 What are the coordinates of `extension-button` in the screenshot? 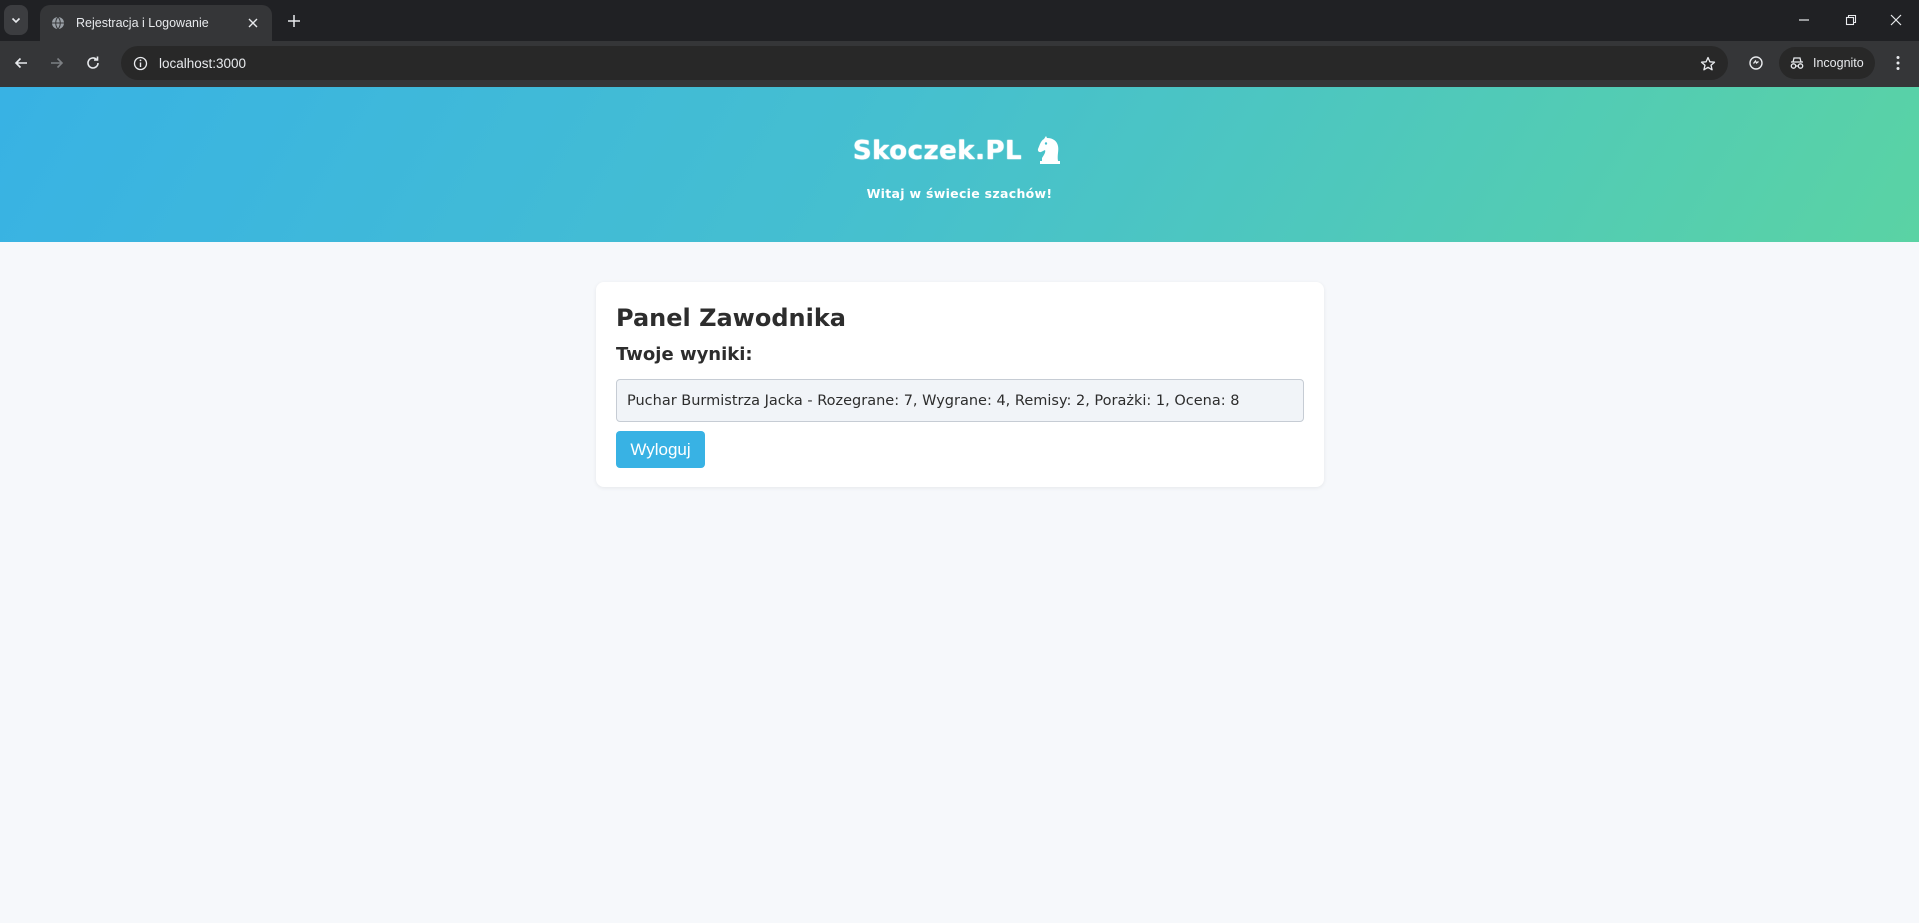 It's located at (1756, 63).